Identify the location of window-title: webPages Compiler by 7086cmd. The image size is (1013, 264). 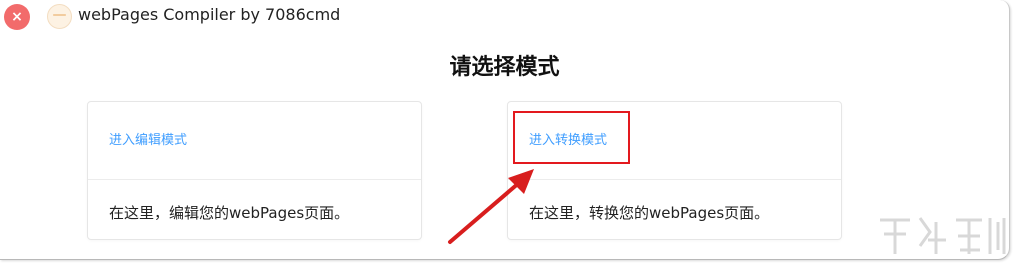
(209, 14).